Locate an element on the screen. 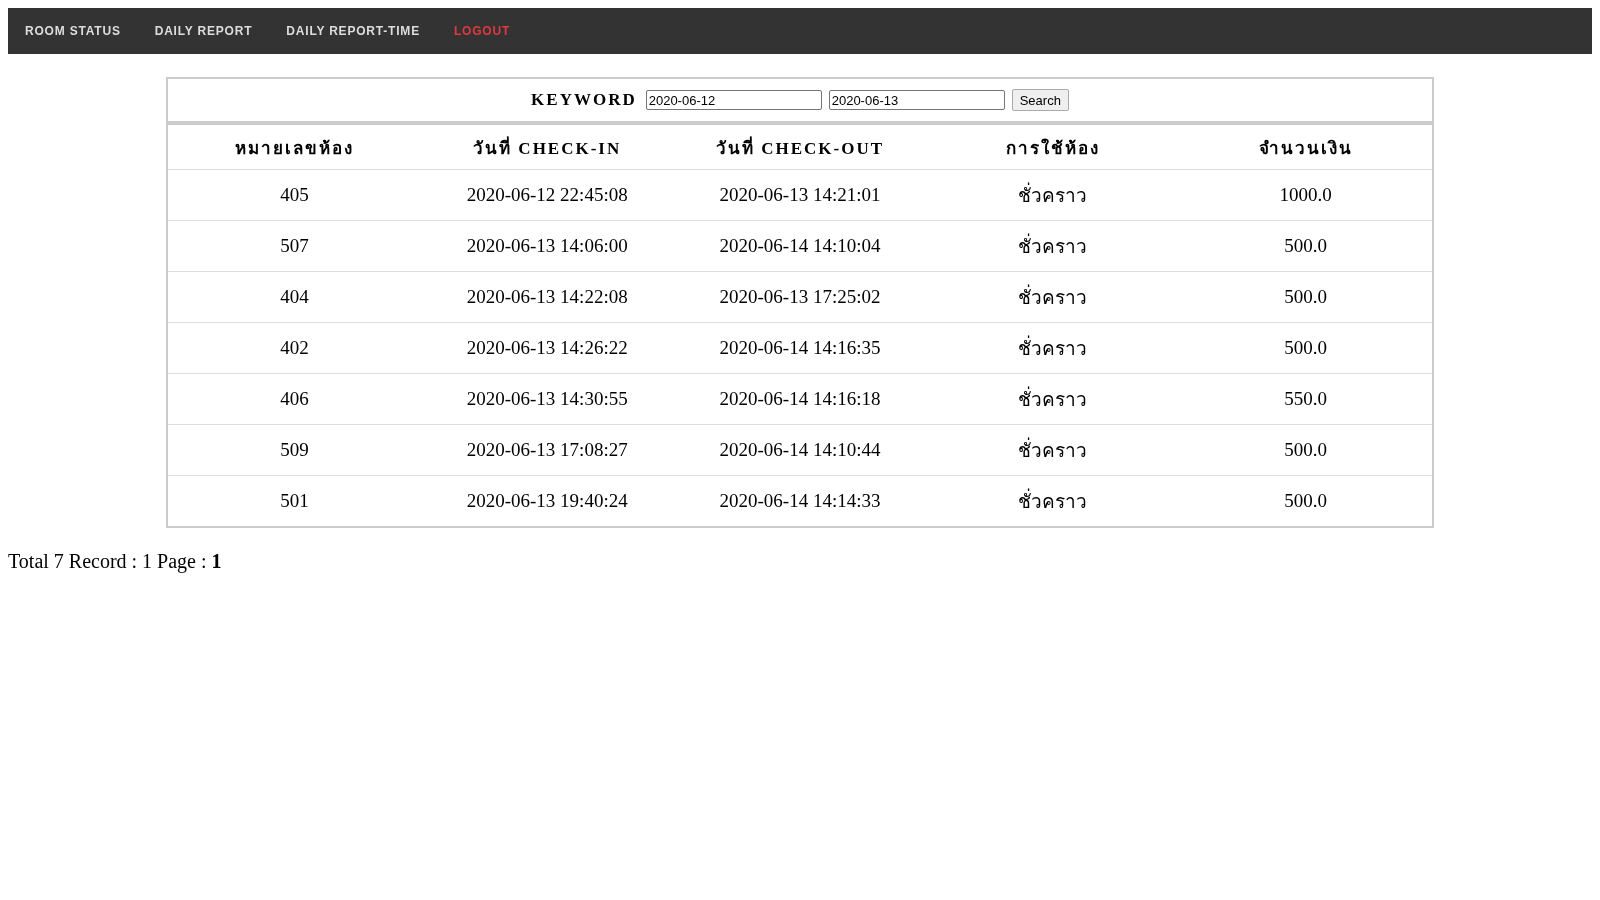 This screenshot has width=1600, height=900. column-header: การใช้ห้อง is located at coordinates (1053, 147).